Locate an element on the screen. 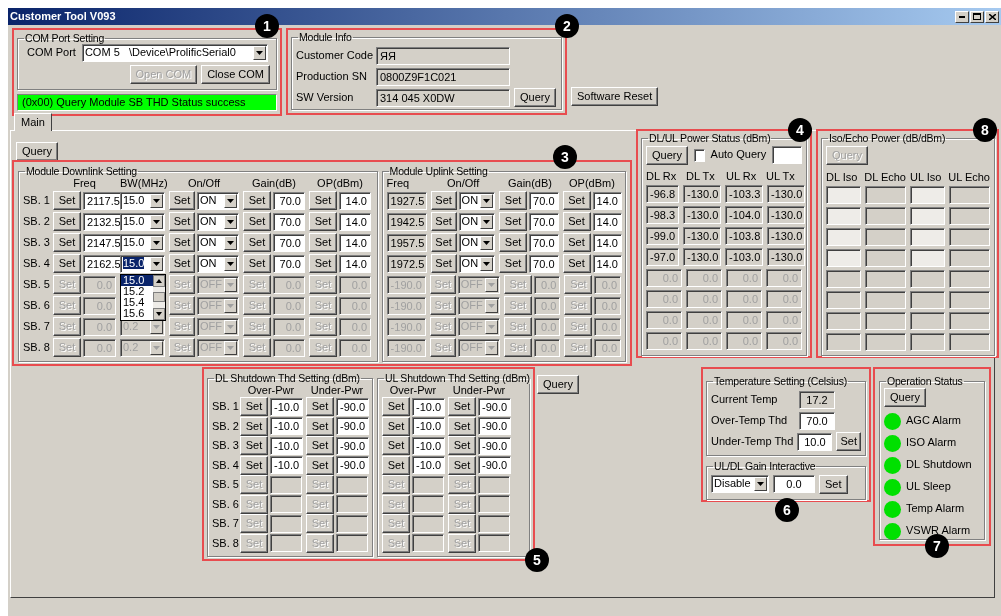 The height and width of the screenshot is (616, 1001). scrollbar is located at coordinates (159, 297).